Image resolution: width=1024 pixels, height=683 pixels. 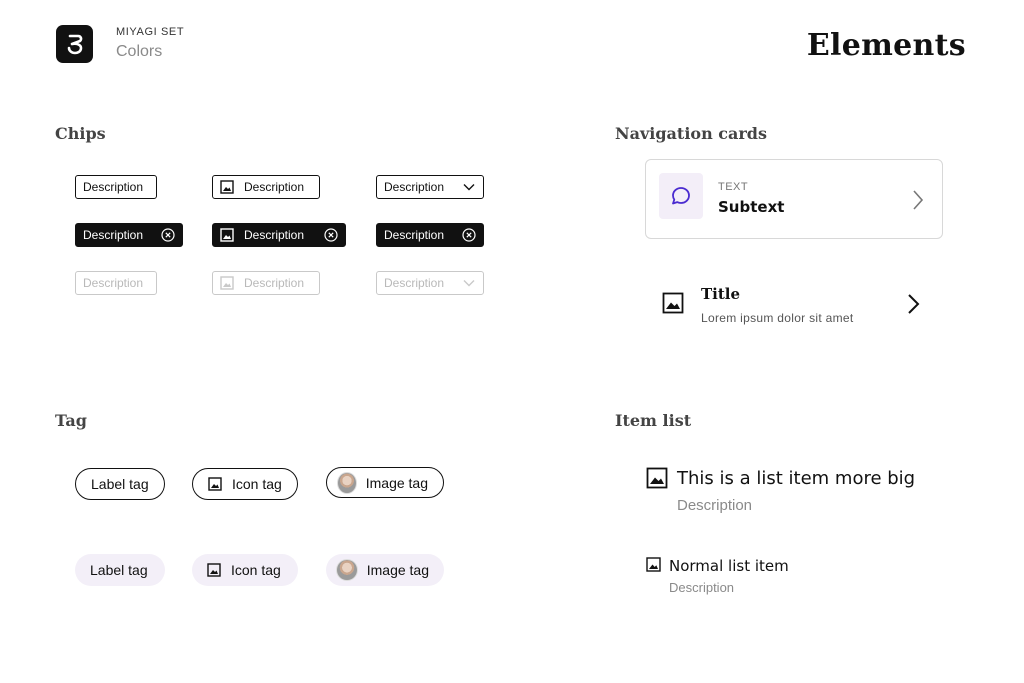 I want to click on list-item-title: This is a list item more big, so click(x=796, y=478).